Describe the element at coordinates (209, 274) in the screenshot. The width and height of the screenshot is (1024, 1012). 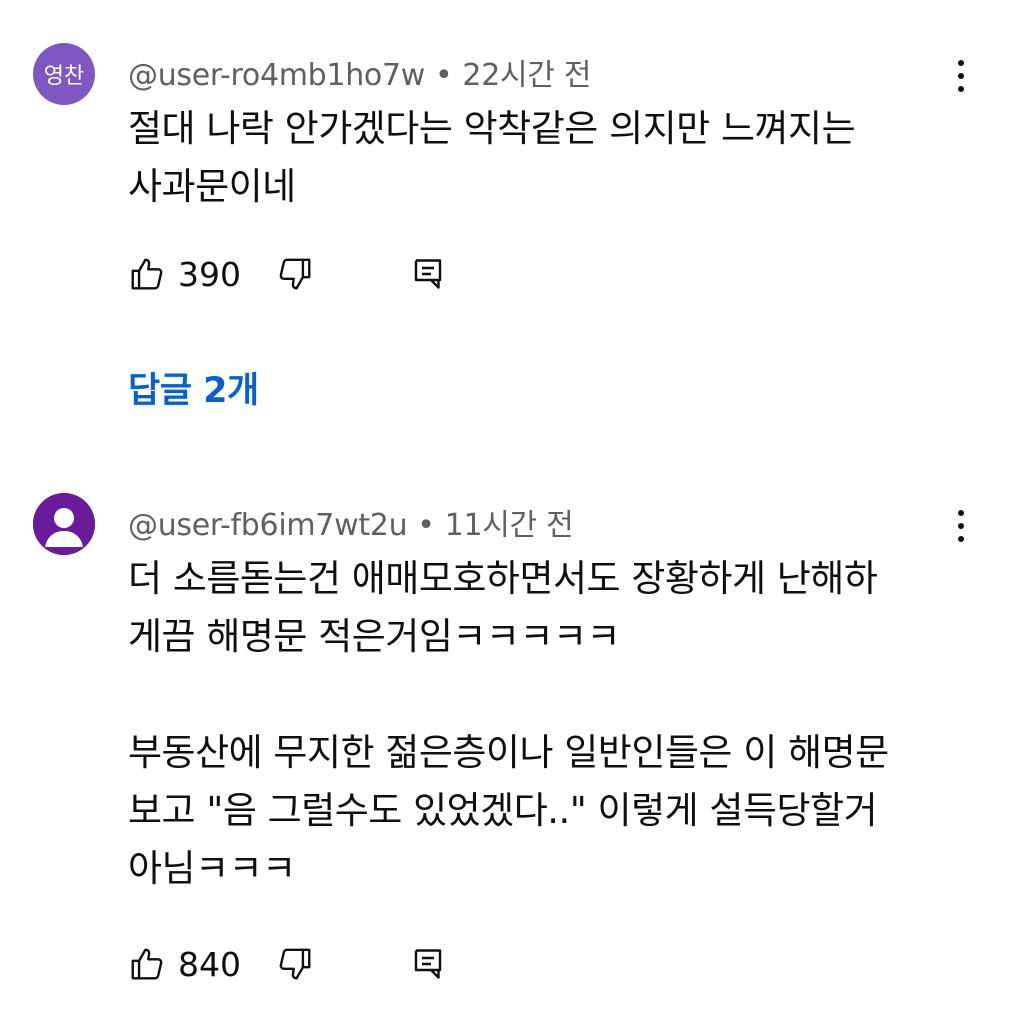
I see `like-count: 390` at that location.